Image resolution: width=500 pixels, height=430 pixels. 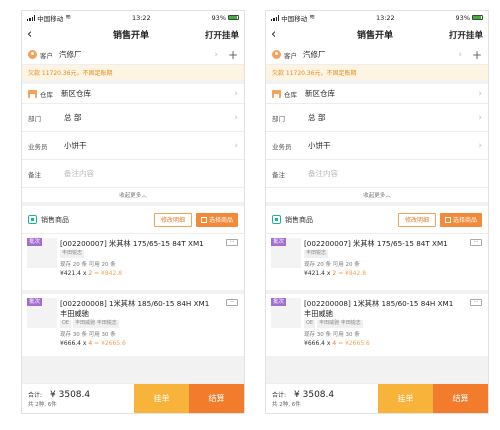 What do you see at coordinates (337, 343) in the screenshot?
I see `item-price: ¥666.4 x 4 = ¥2665.6` at bounding box center [337, 343].